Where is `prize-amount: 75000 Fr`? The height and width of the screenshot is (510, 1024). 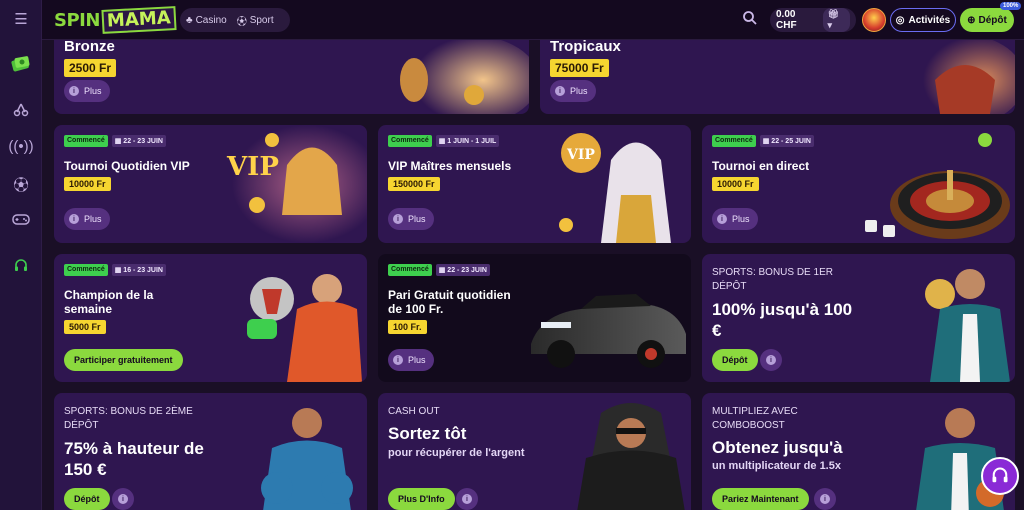
prize-amount: 75000 Fr is located at coordinates (579, 68).